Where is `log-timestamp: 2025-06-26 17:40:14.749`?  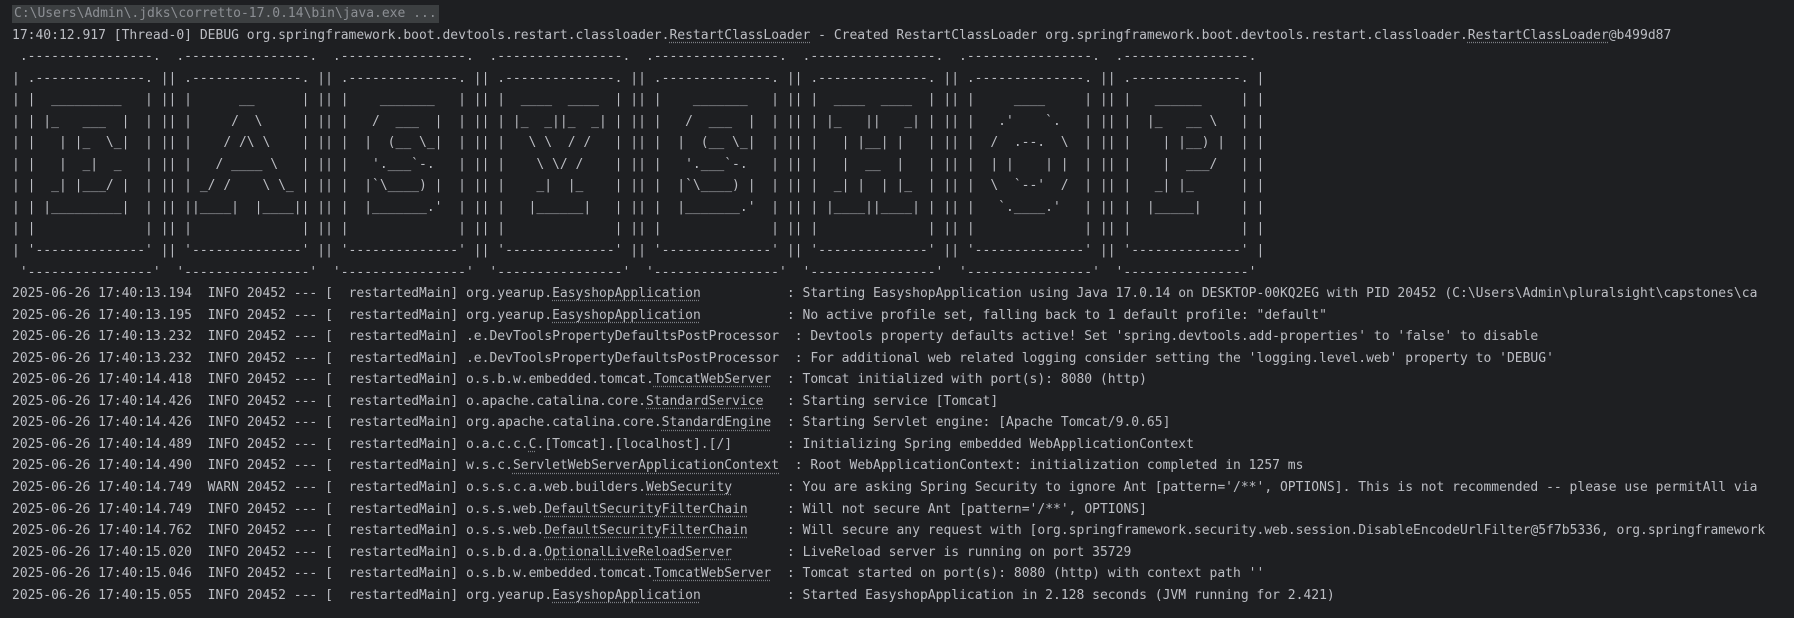 log-timestamp: 2025-06-26 17:40:14.749 is located at coordinates (102, 488).